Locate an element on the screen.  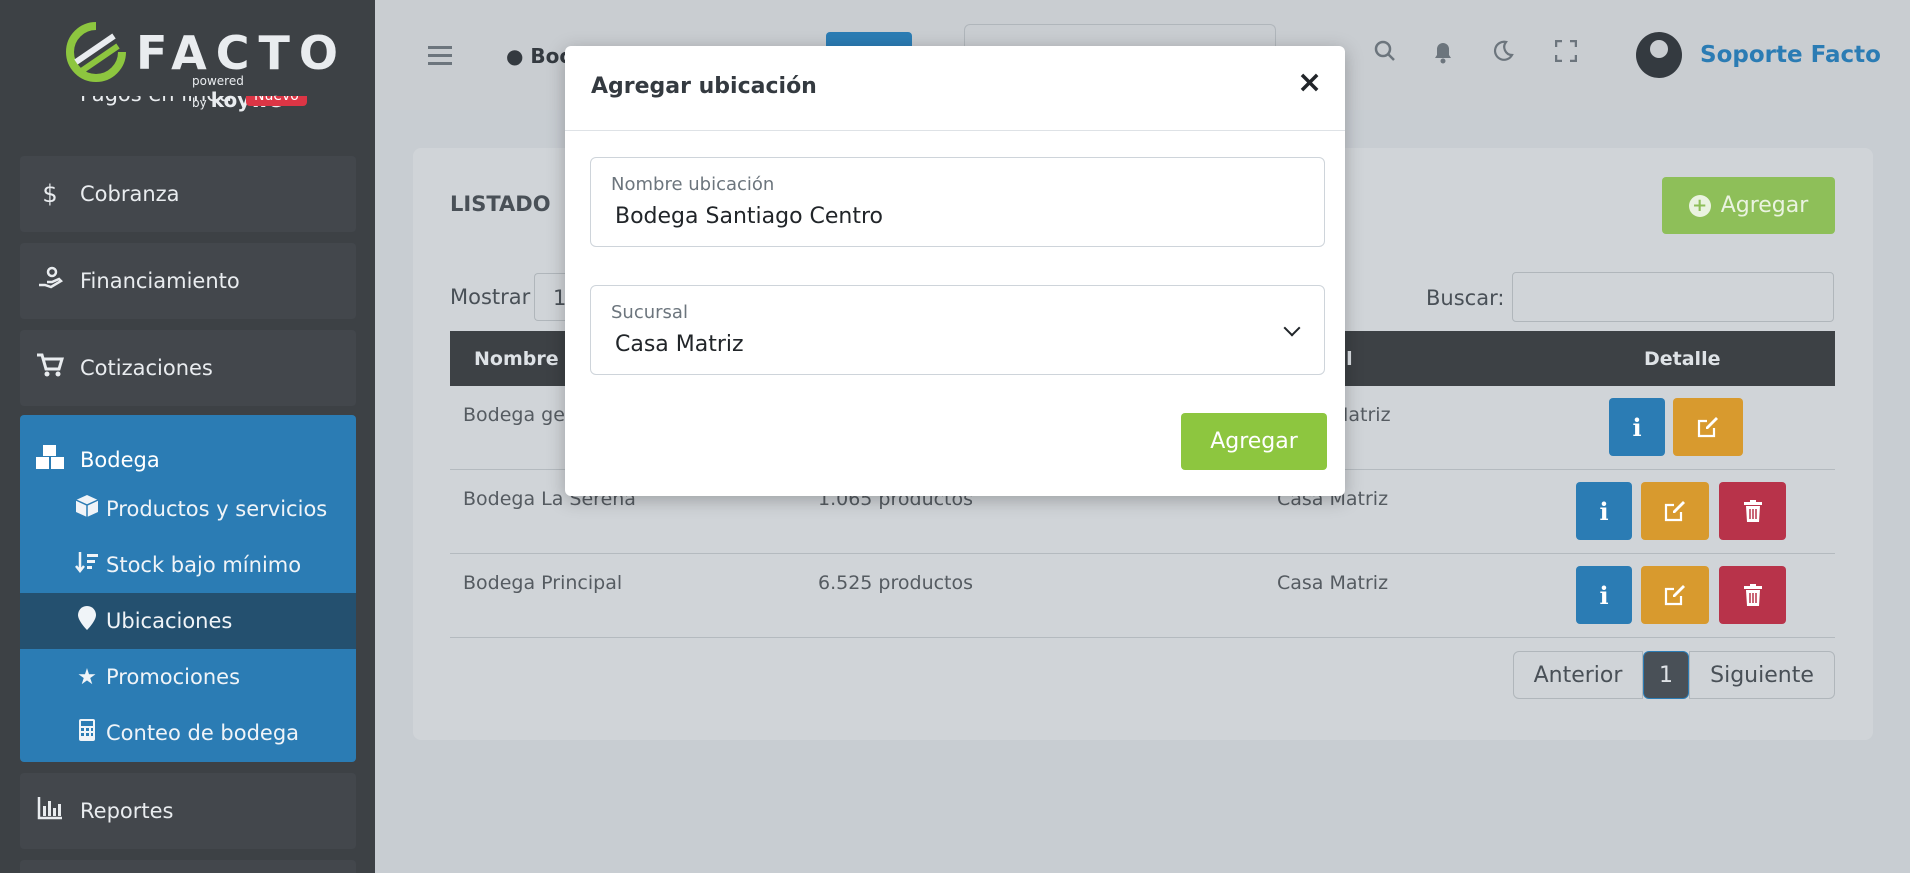
location-name-field: Nombre ubicación Bodega Santiago Centro is located at coordinates (957, 202).